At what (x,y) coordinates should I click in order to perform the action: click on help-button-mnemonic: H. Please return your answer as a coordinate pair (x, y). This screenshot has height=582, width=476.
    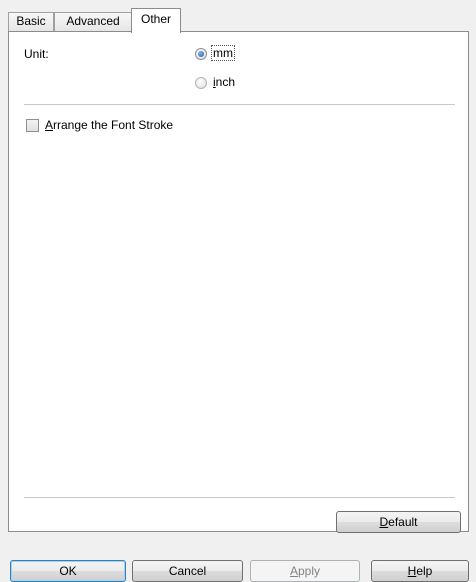
    Looking at the image, I should click on (412, 571).